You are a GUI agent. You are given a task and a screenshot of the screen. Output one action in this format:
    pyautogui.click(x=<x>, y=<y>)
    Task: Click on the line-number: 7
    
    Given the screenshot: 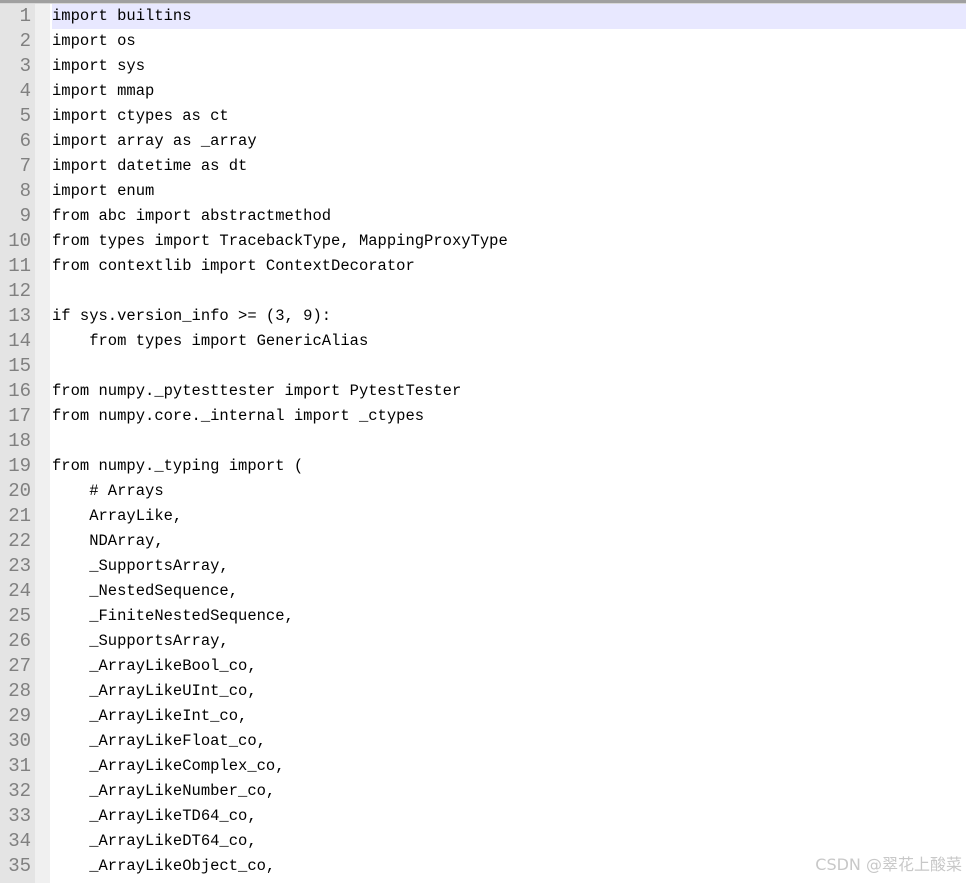 What is the action you would take?
    pyautogui.click(x=25, y=166)
    